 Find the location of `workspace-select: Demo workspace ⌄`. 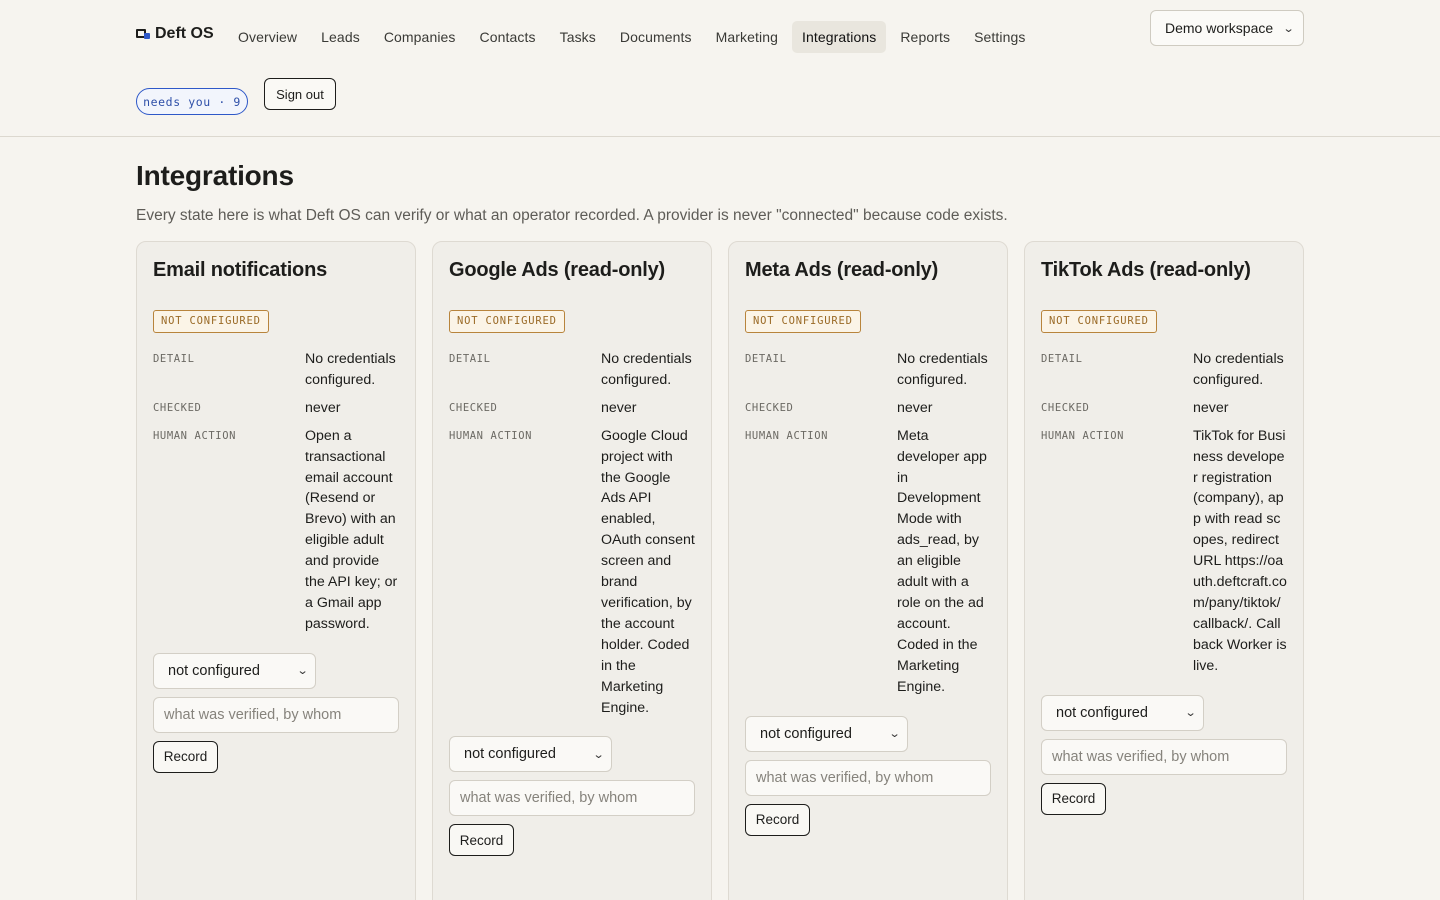

workspace-select: Demo workspace ⌄ is located at coordinates (1227, 28).